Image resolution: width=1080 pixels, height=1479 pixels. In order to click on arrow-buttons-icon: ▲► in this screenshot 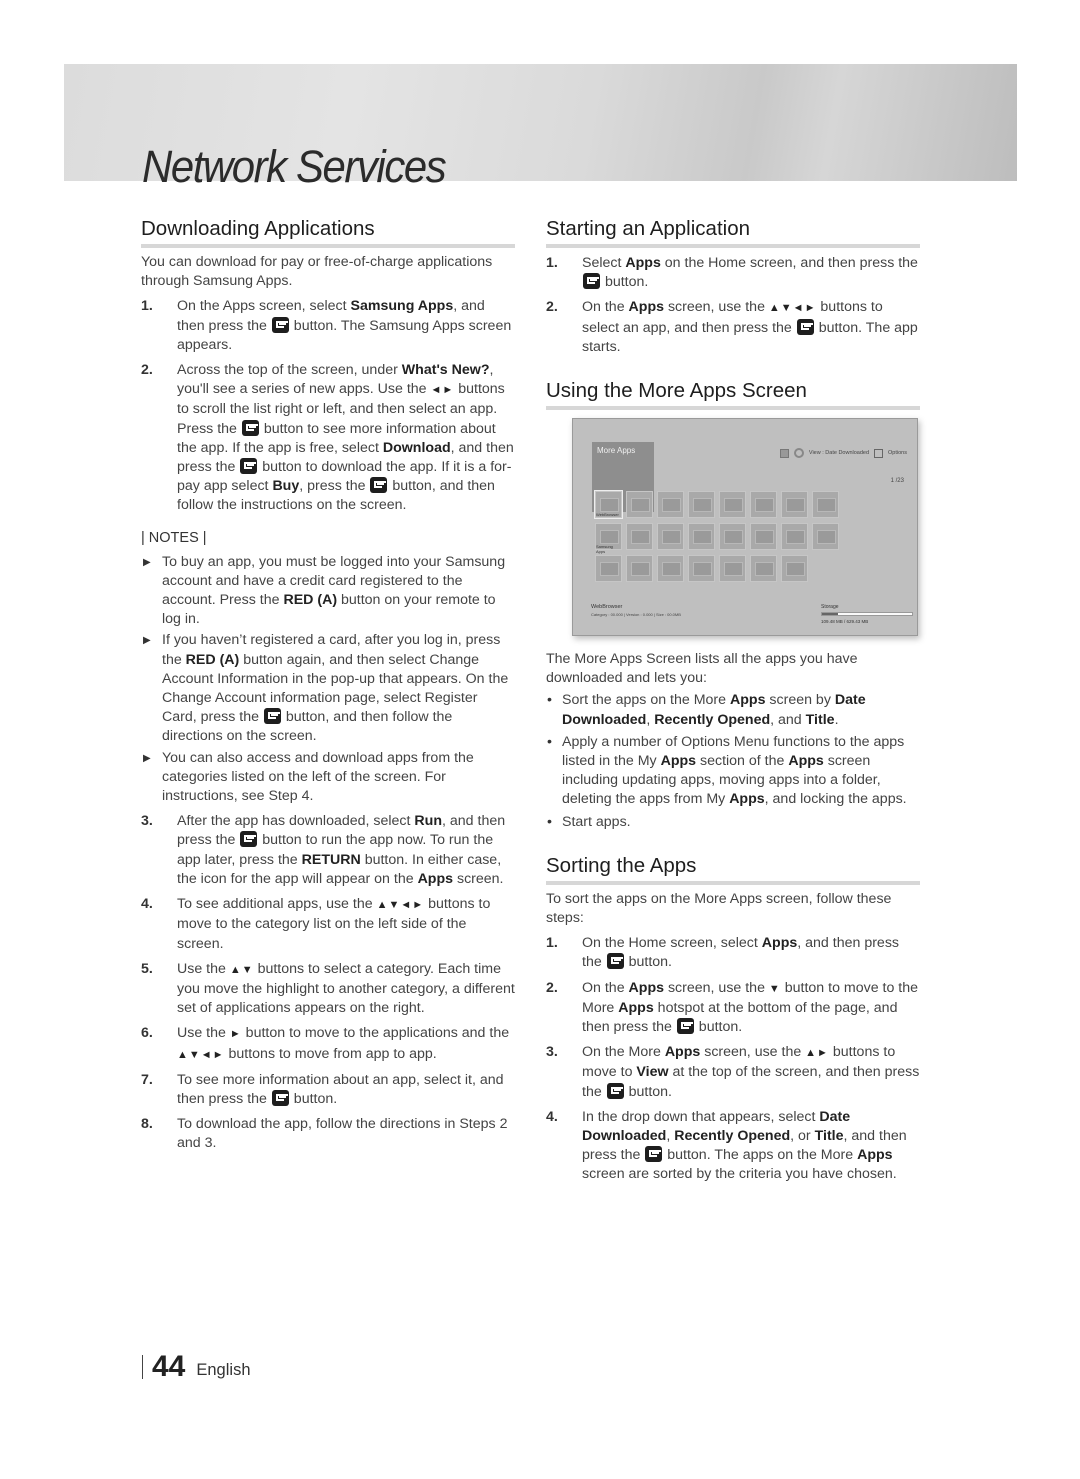, I will do `click(817, 1053)`.